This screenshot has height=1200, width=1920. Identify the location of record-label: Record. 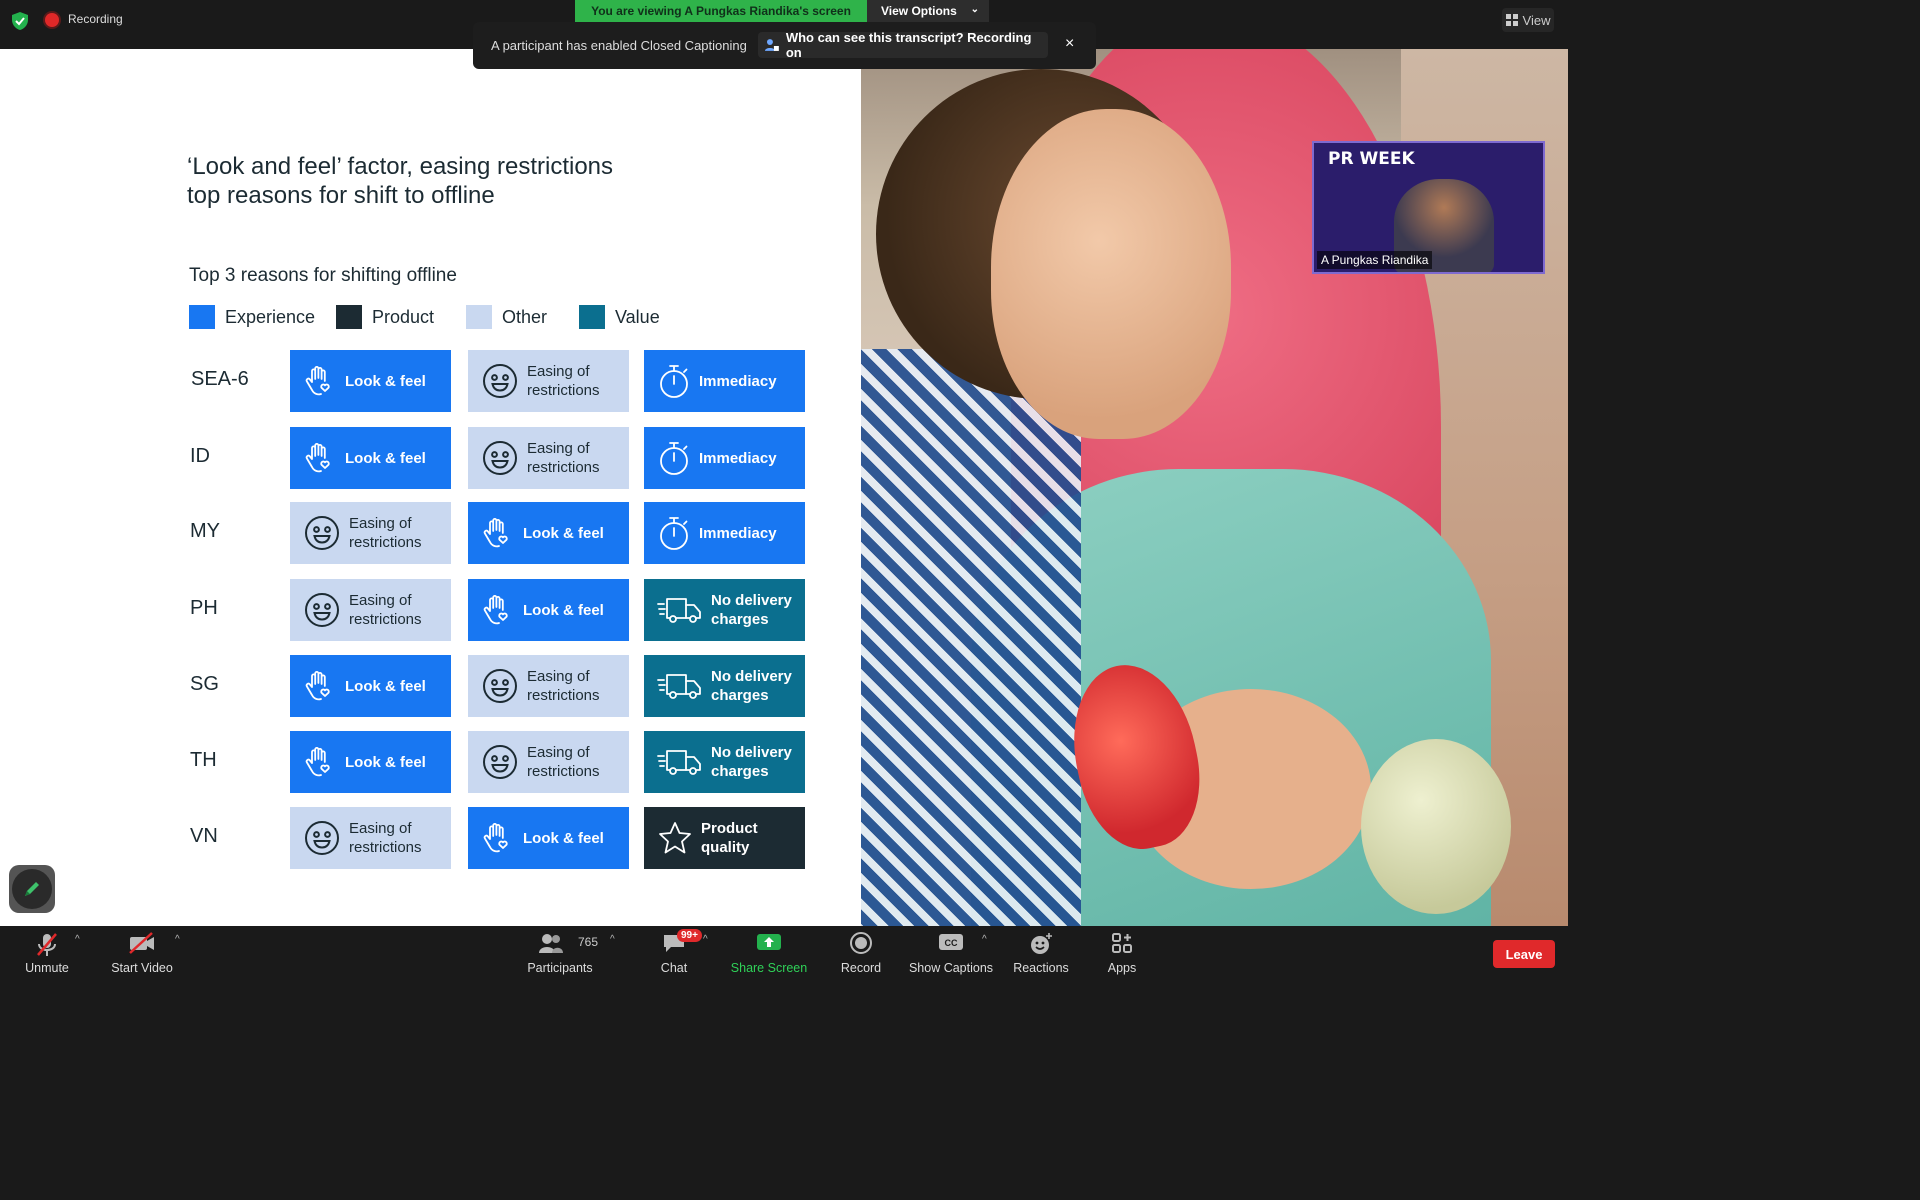
(861, 968).